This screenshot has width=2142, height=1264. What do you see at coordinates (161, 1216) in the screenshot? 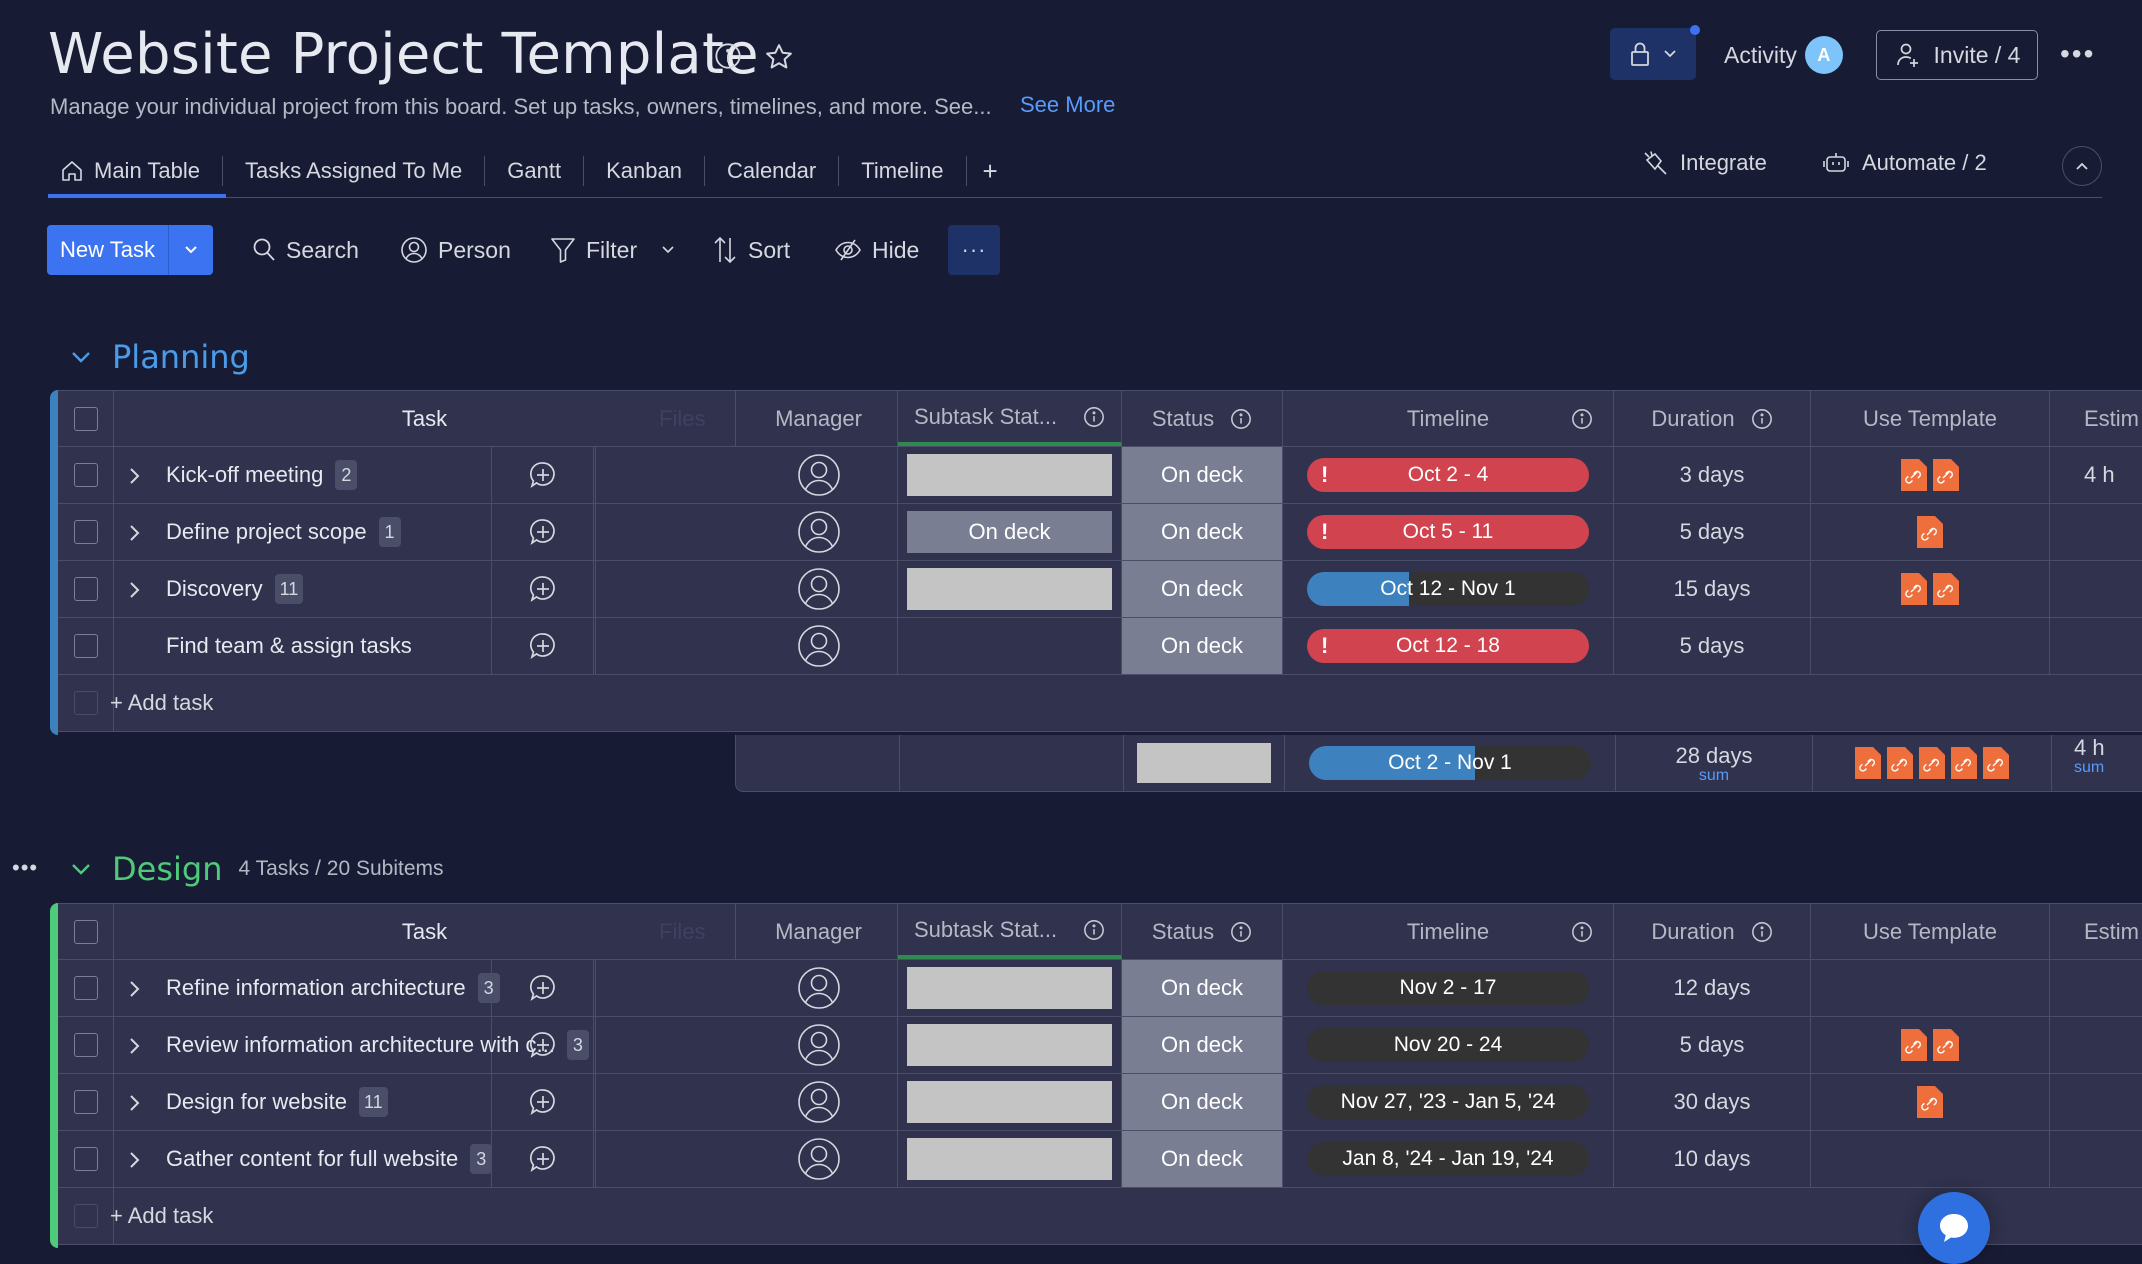
I see `add-task-button: + Add task` at bounding box center [161, 1216].